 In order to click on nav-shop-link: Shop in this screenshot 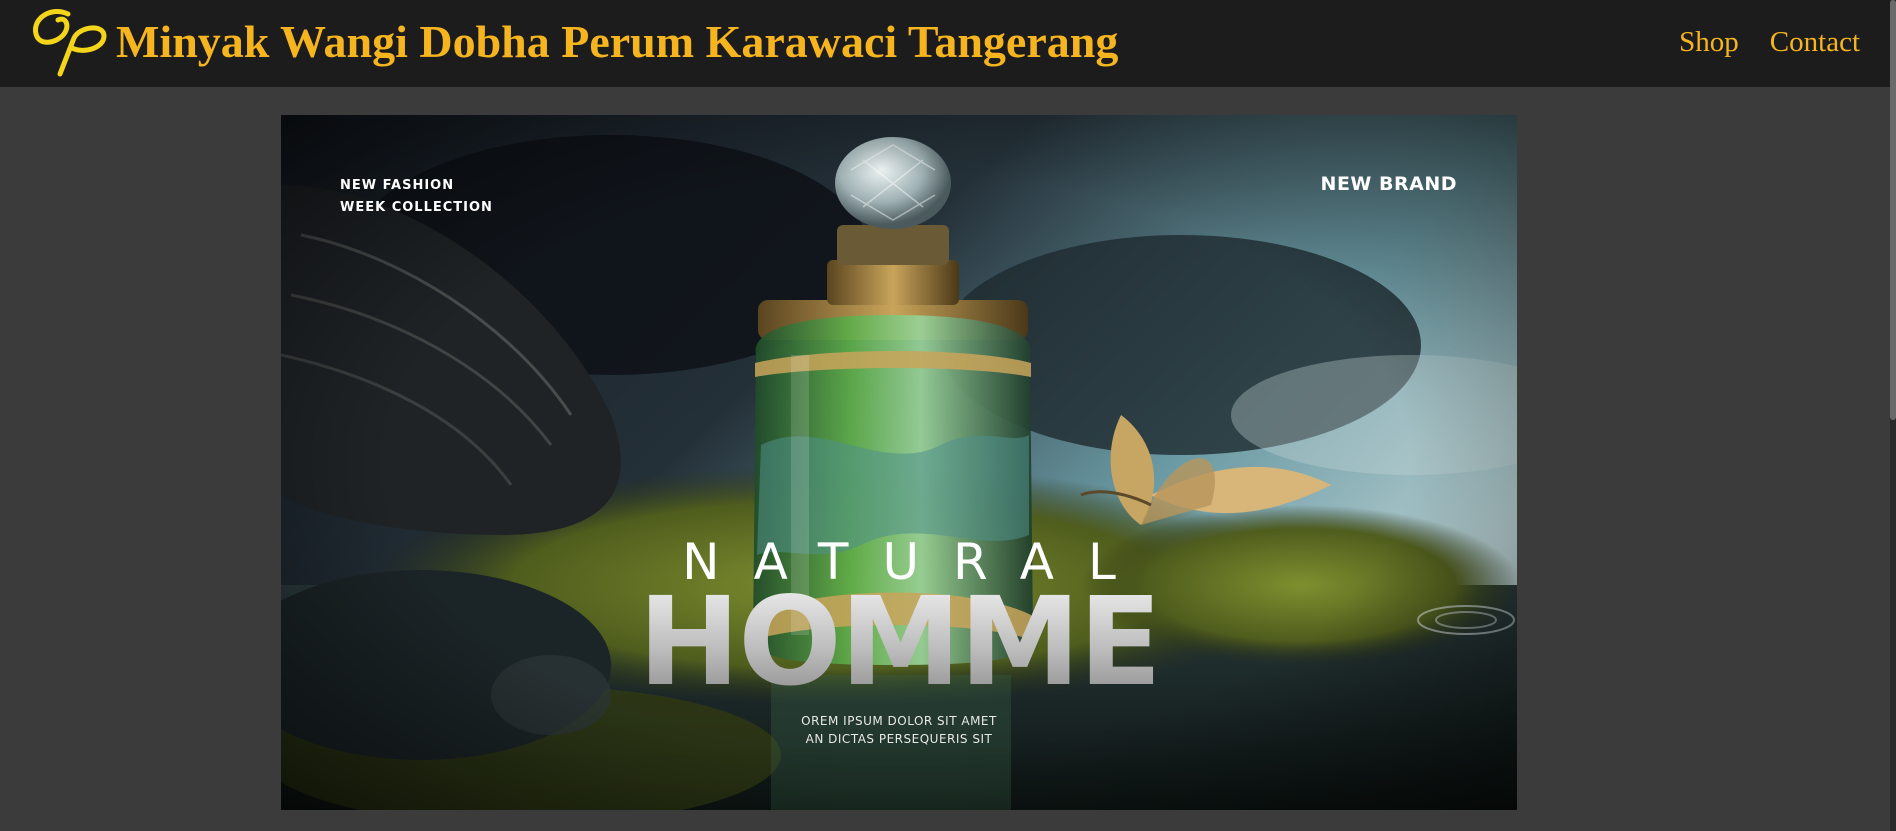, I will do `click(1709, 42)`.